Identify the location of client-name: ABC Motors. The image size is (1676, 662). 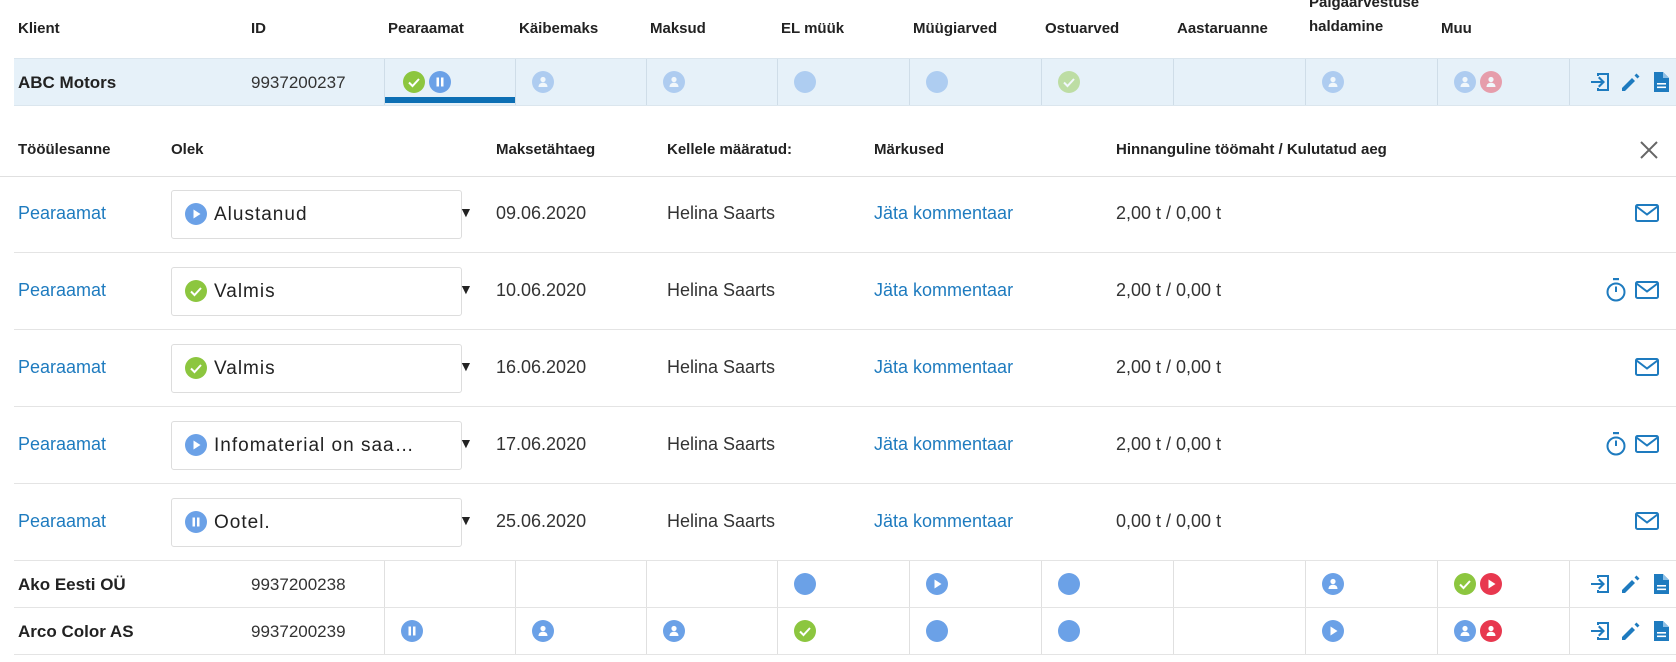
(67, 82).